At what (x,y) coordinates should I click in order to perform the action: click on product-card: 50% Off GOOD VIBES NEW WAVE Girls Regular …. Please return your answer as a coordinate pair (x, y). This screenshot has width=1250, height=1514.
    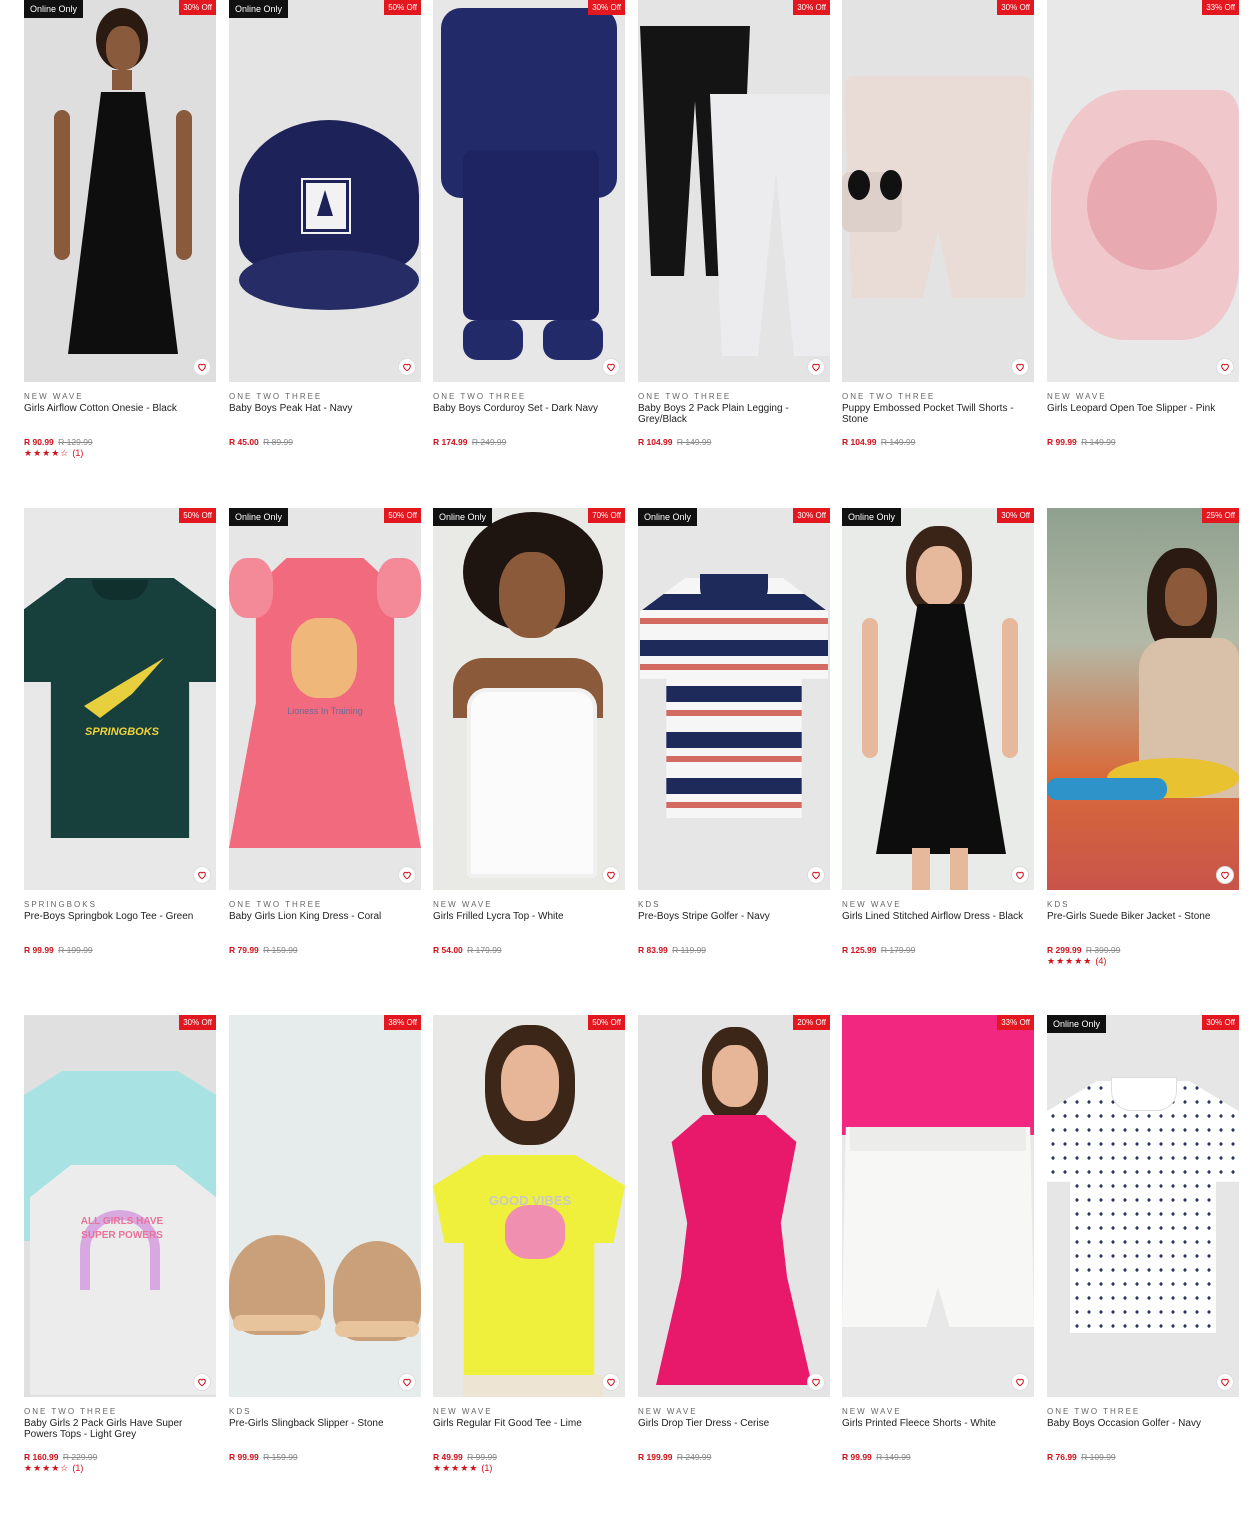
    Looking at the image, I should click on (529, 1244).